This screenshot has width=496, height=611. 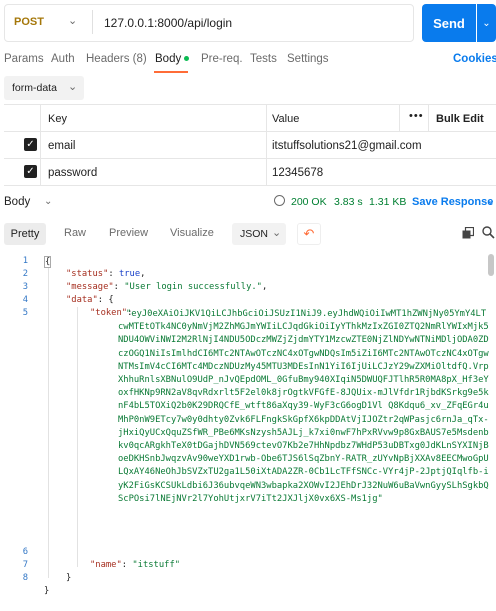 What do you see at coordinates (87, 274) in the screenshot?
I see `json-key: "status"` at bounding box center [87, 274].